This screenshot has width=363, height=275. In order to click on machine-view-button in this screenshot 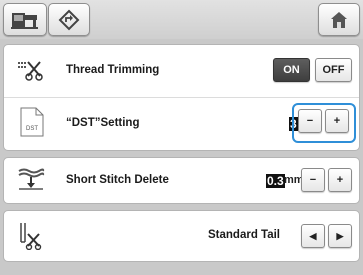, I will do `click(25, 19)`.